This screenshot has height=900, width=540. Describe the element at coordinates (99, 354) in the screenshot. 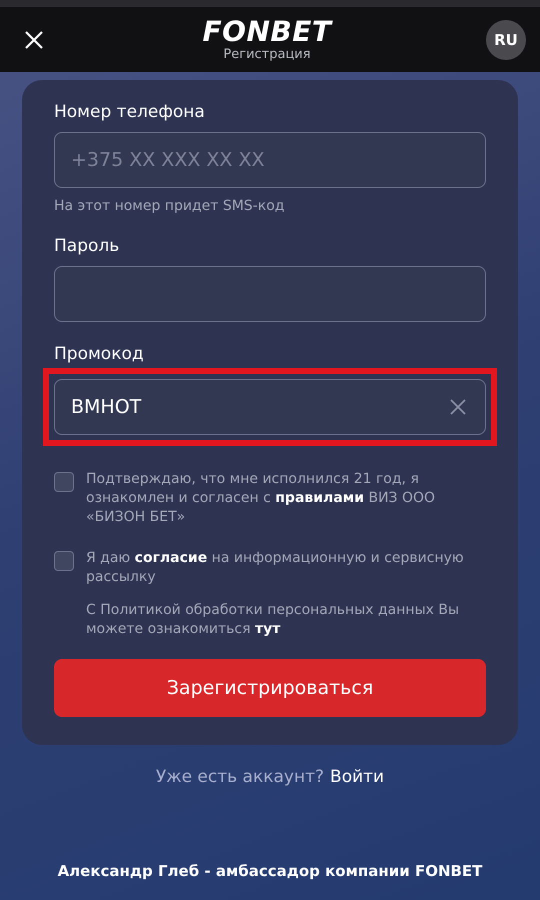

I see `field-label: Промокод` at that location.